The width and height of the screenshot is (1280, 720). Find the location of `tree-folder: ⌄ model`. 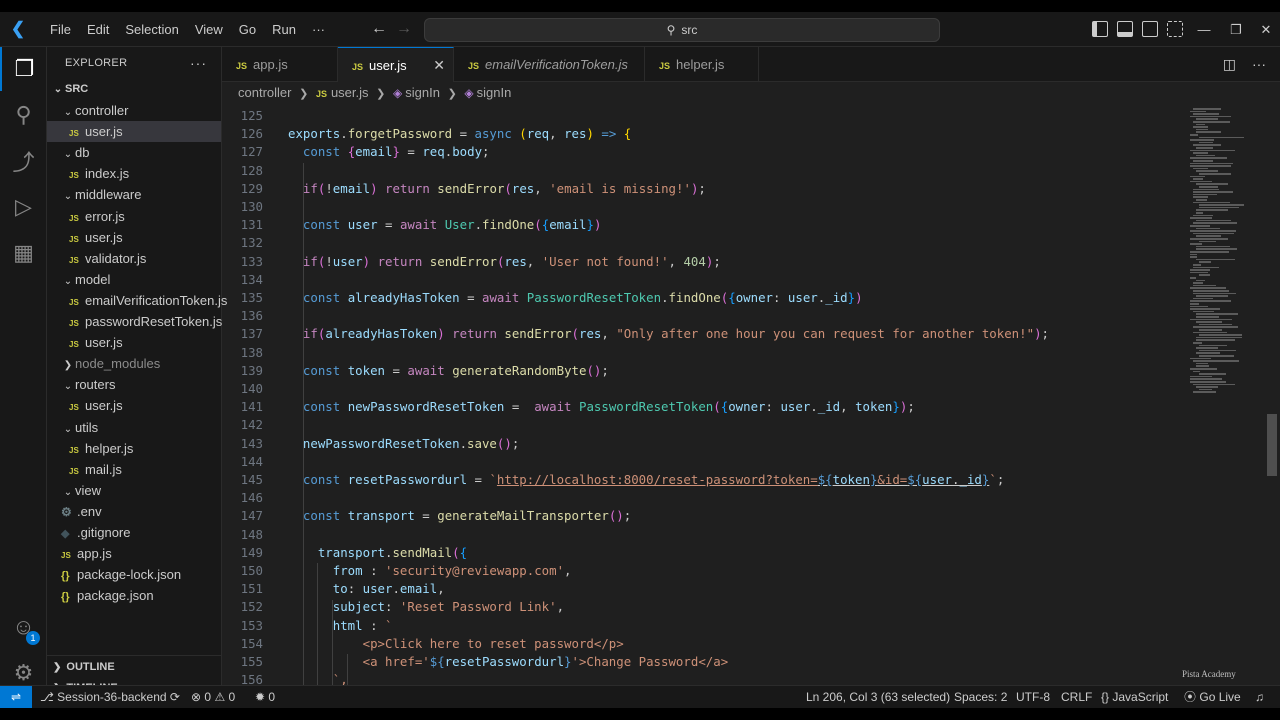

tree-folder: ⌄ model is located at coordinates (134, 279).